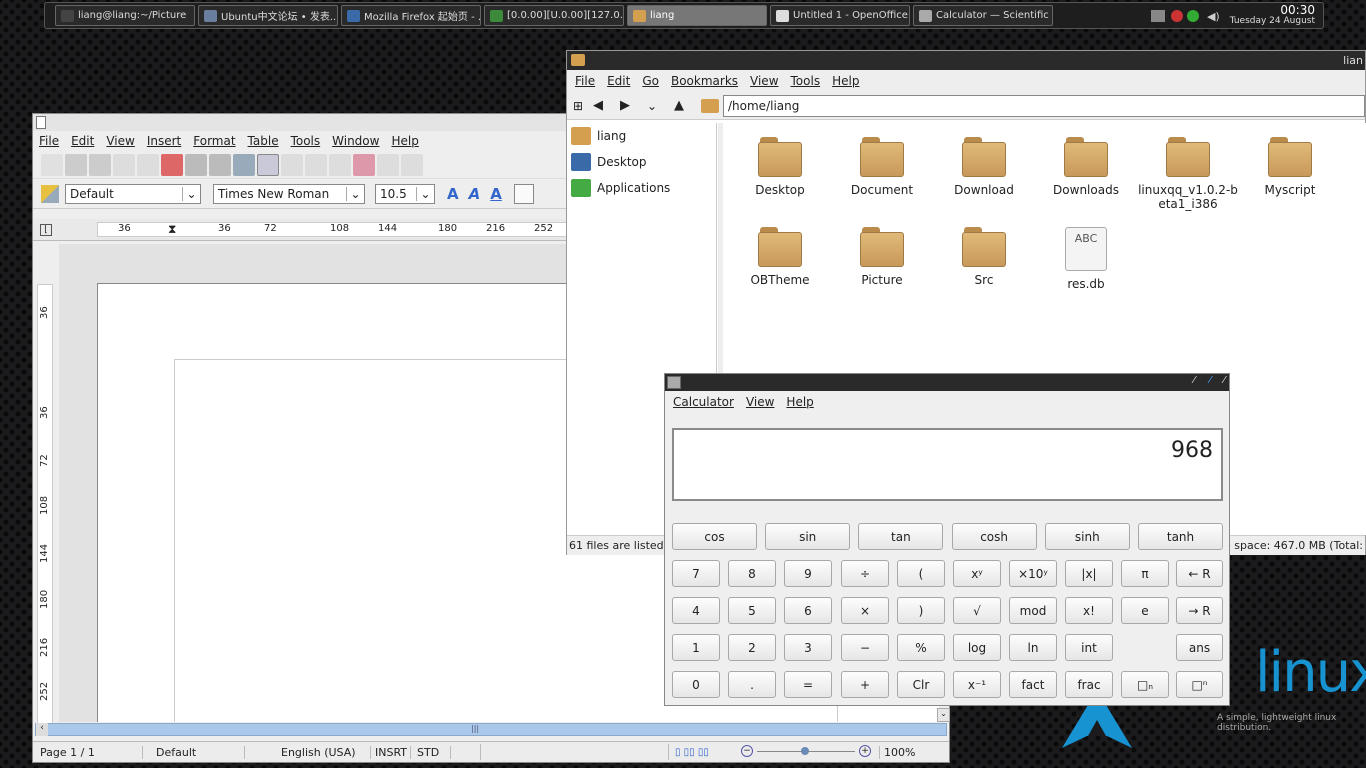 The width and height of the screenshot is (1366, 768). Describe the element at coordinates (214, 141) in the screenshot. I see `menu-format: Format` at that location.